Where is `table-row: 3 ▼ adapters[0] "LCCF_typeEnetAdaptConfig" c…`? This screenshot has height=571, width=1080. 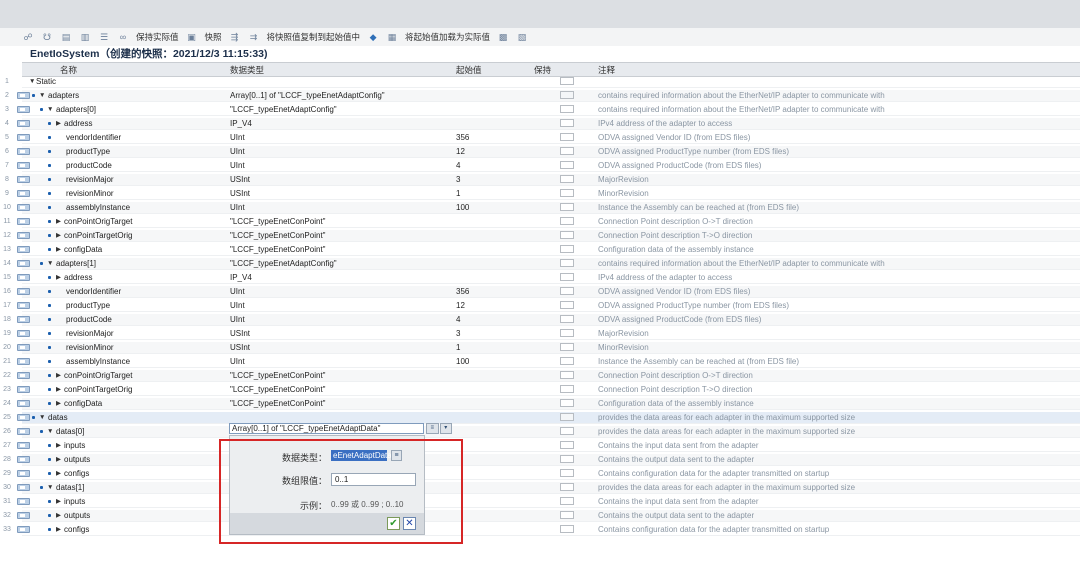
table-row: 3 ▼ adapters[0] "LCCF_typeEnetAdaptConfig" c… is located at coordinates (542, 110).